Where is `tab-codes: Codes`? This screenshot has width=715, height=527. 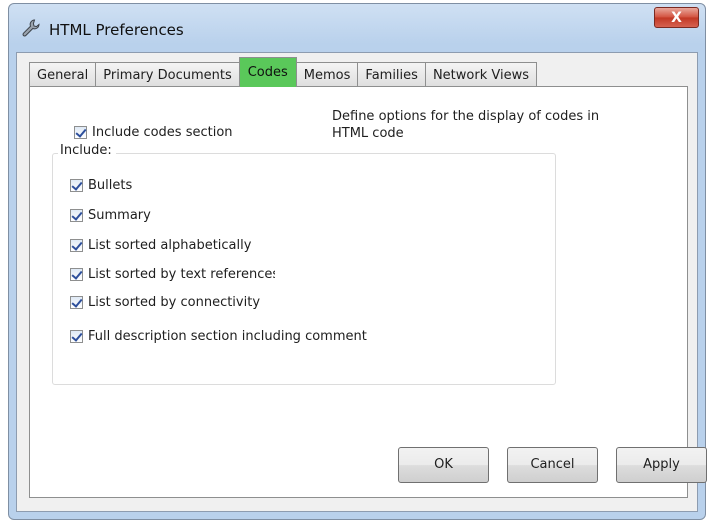
tab-codes: Codes is located at coordinates (267, 72).